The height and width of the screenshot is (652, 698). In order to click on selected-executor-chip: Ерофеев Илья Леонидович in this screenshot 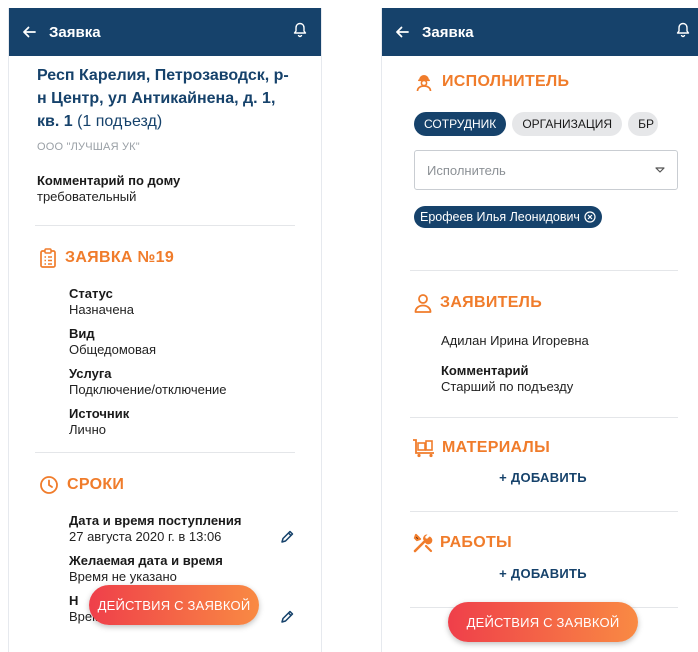, I will do `click(508, 217)`.